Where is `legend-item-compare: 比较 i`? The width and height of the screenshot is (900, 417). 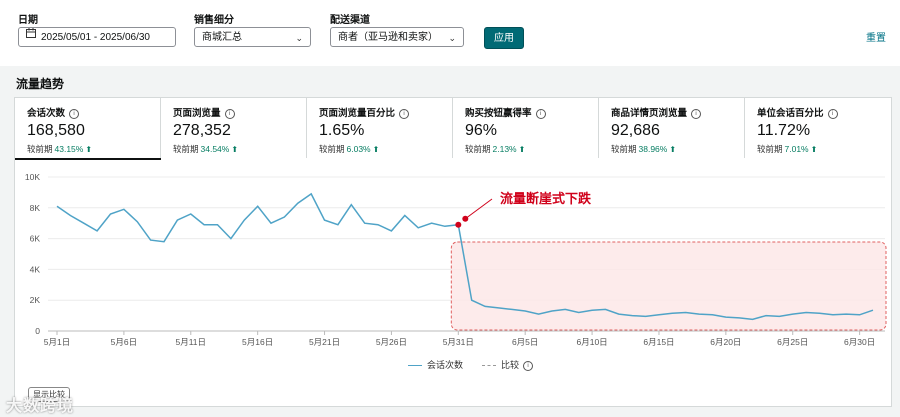 legend-item-compare: 比较 i is located at coordinates (508, 364).